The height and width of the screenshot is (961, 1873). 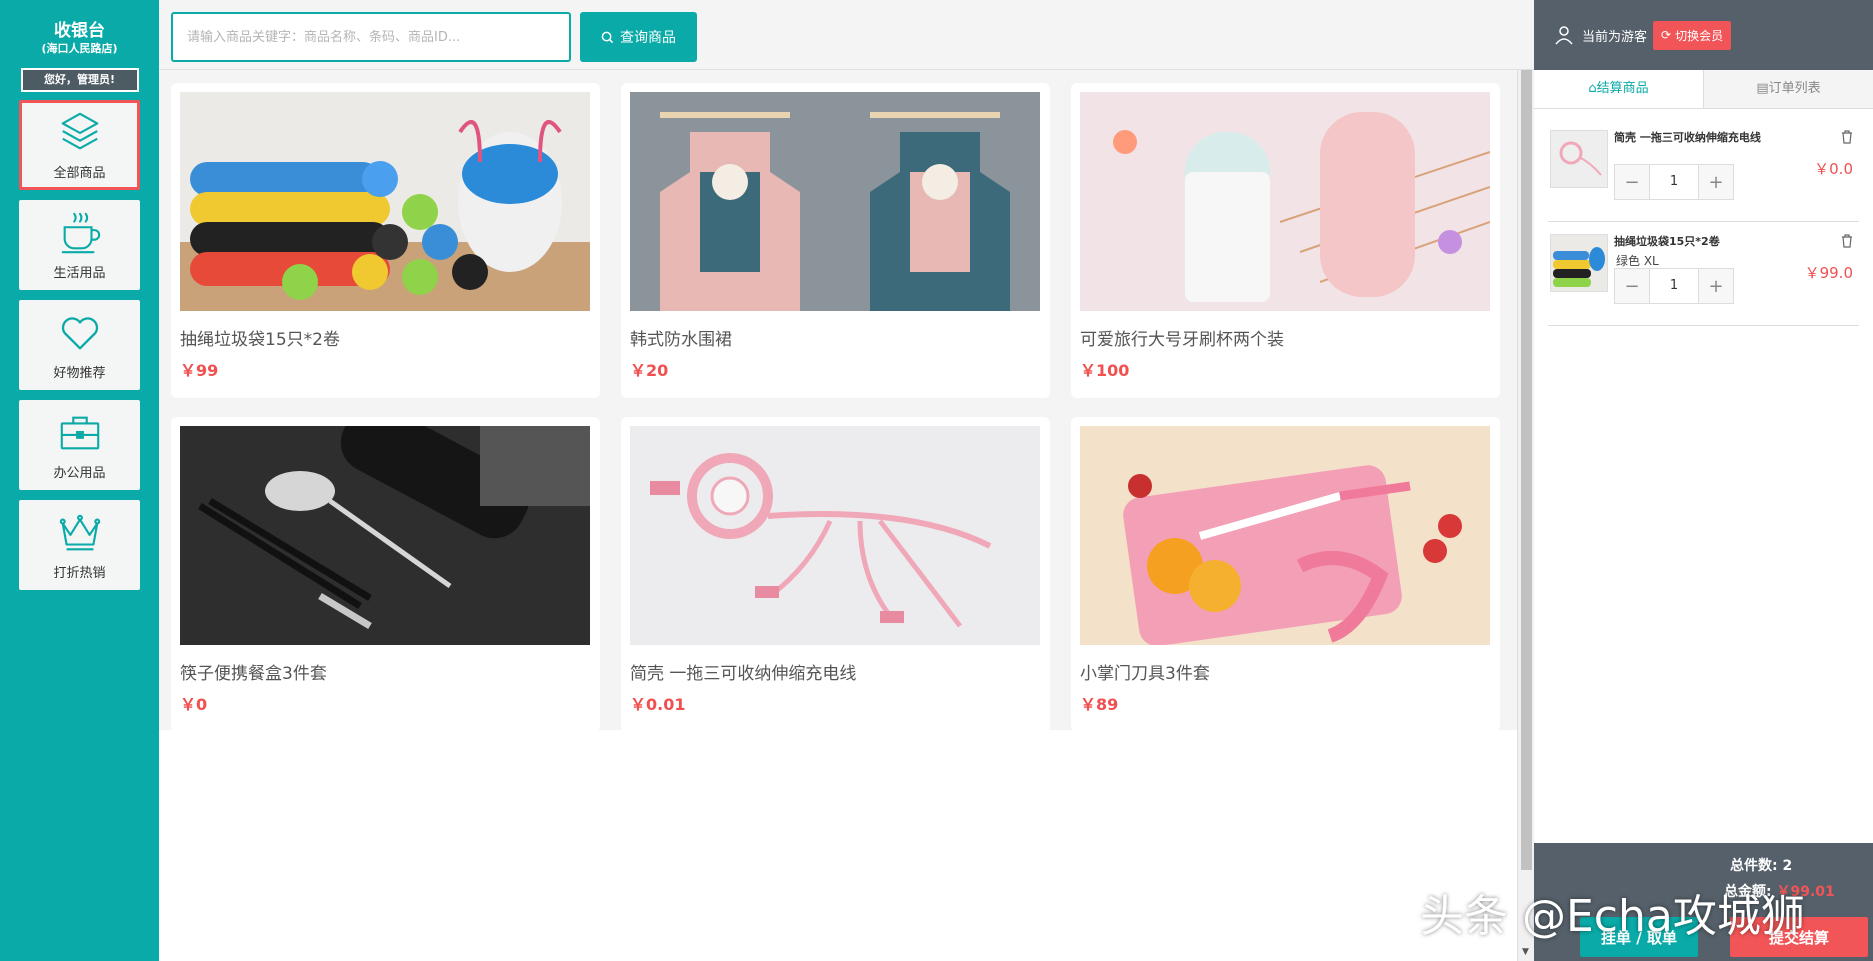 I want to click on cart-item: 抽绳垃圾袋15只*2卷 绿色 XL − 1 + ￥99.0, so click(x=1703, y=274).